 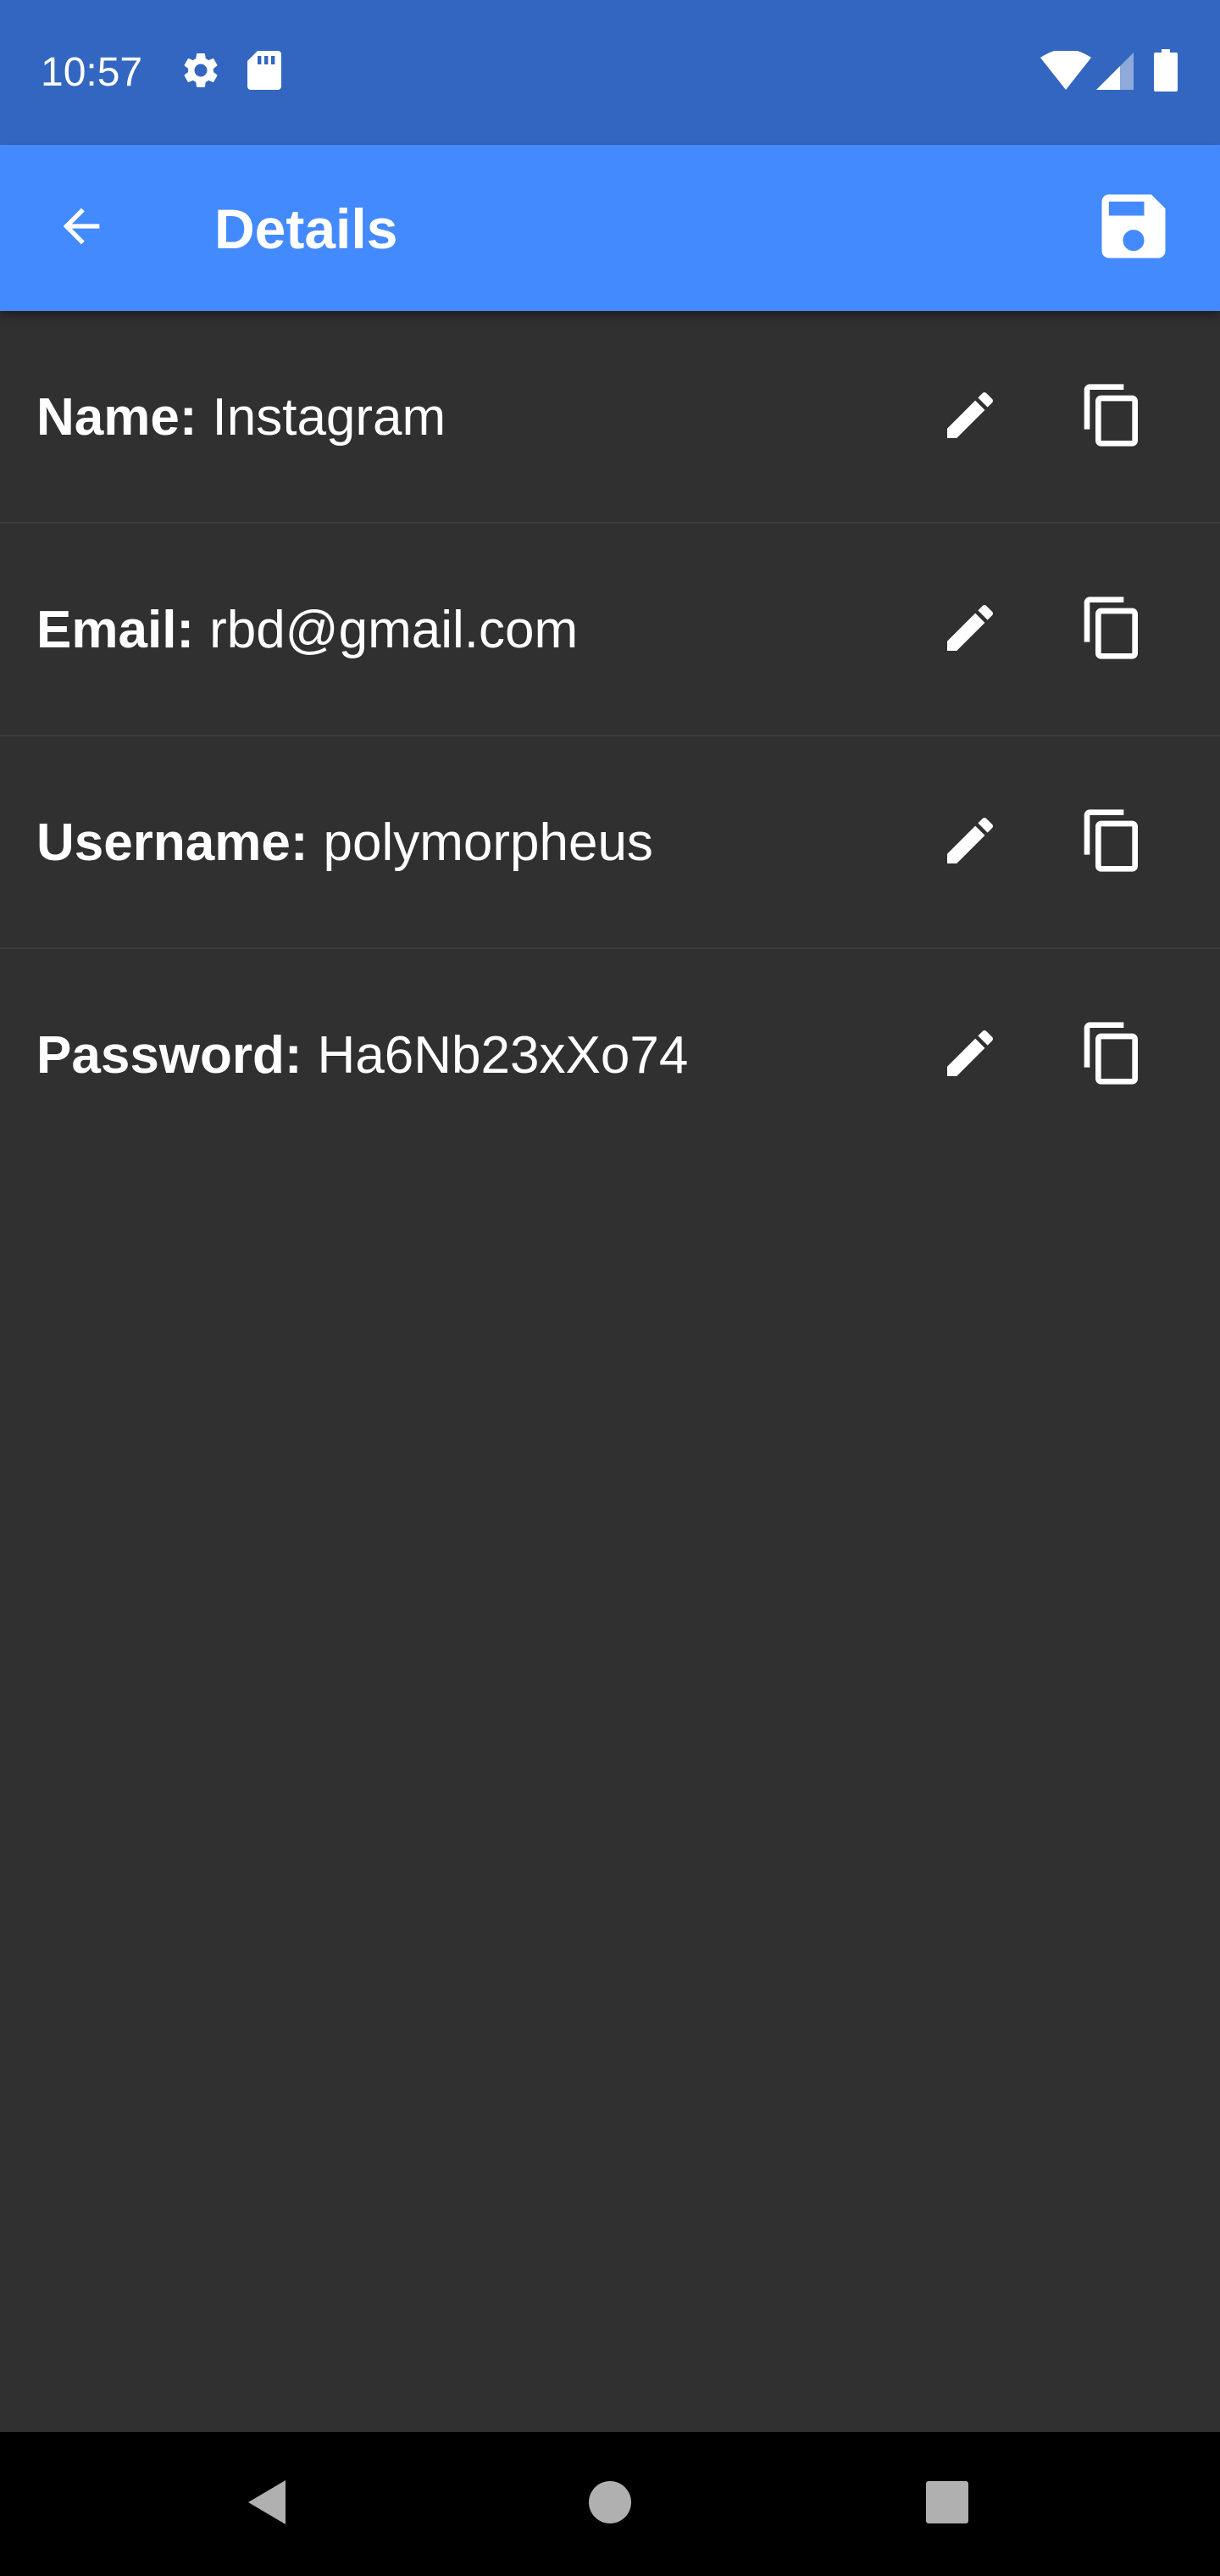 I want to click on detail-label: Password:, so click(x=169, y=1055).